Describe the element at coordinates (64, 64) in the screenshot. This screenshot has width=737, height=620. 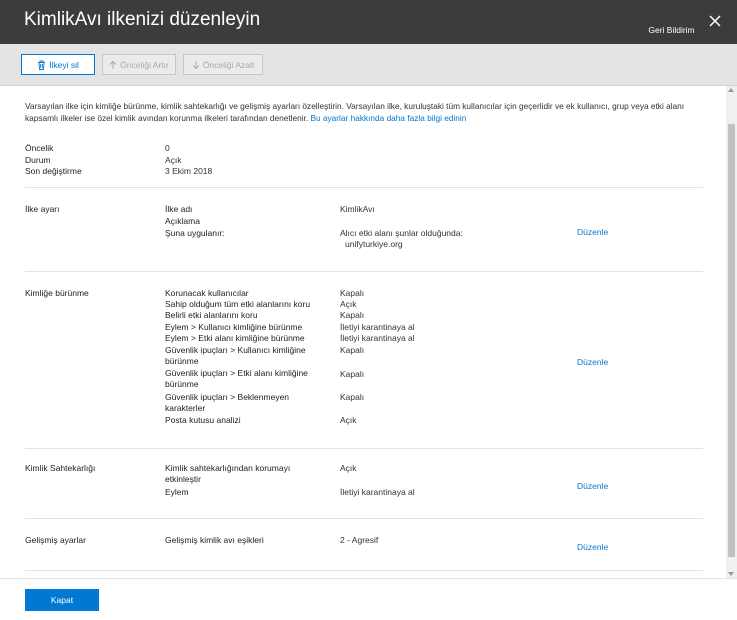
I see `delete-policy-label: İlkeyi sil` at that location.